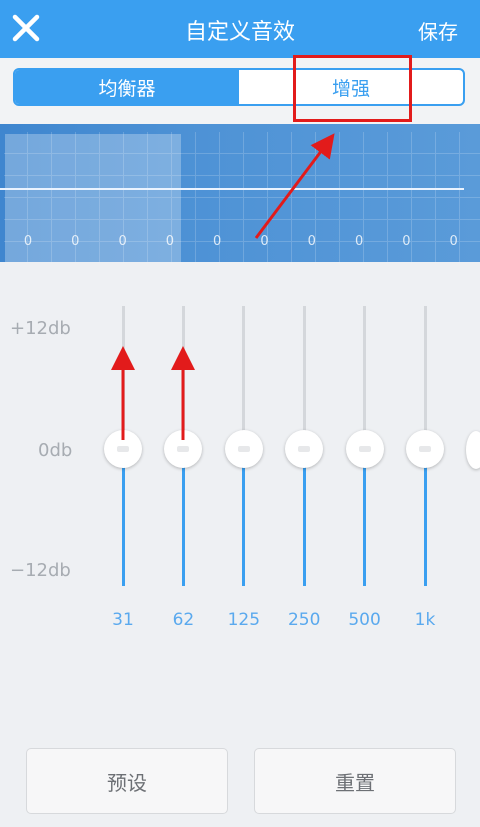  I want to click on save-button: 保存, so click(438, 30).